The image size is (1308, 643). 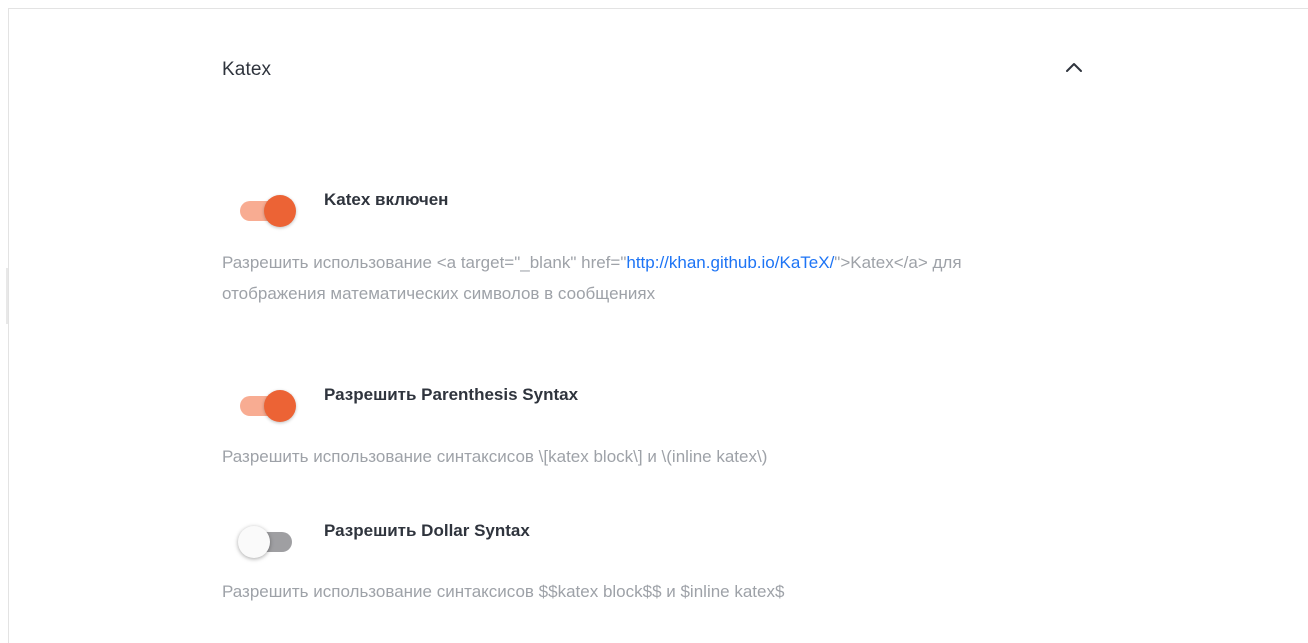 I want to click on parenthesis-syntax-toggle, so click(x=269, y=403).